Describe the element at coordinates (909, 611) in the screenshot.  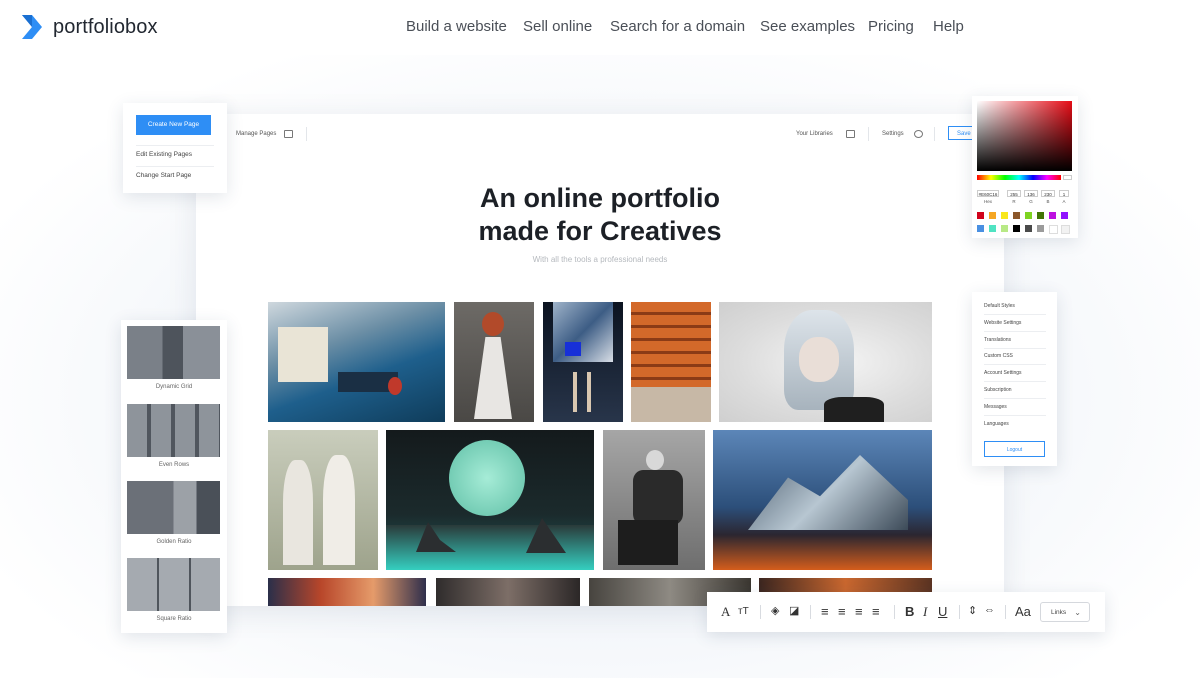
I see `bold-button: B` at that location.